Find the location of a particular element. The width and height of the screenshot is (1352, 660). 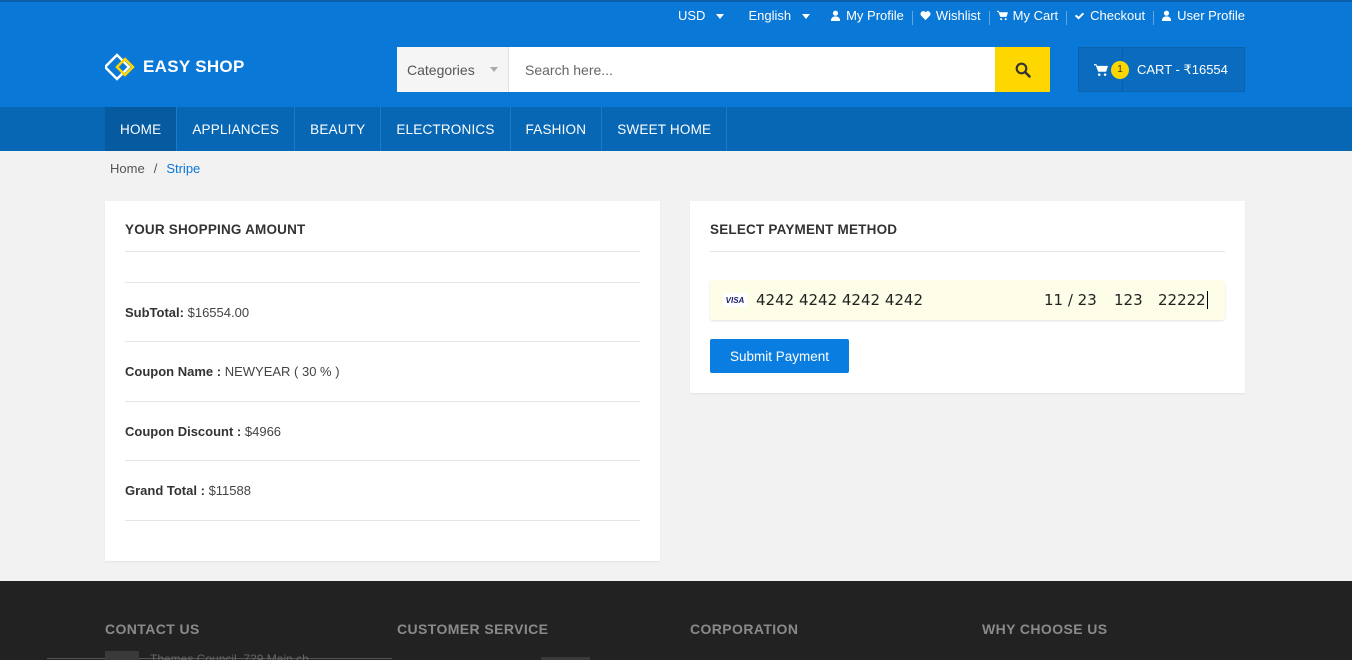

my-profile-label: My Profile is located at coordinates (875, 15).